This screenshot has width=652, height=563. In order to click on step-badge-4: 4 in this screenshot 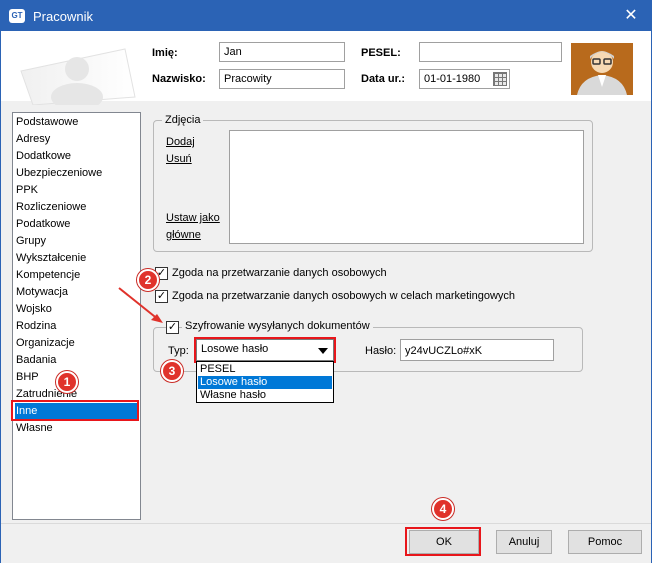, I will do `click(443, 509)`.